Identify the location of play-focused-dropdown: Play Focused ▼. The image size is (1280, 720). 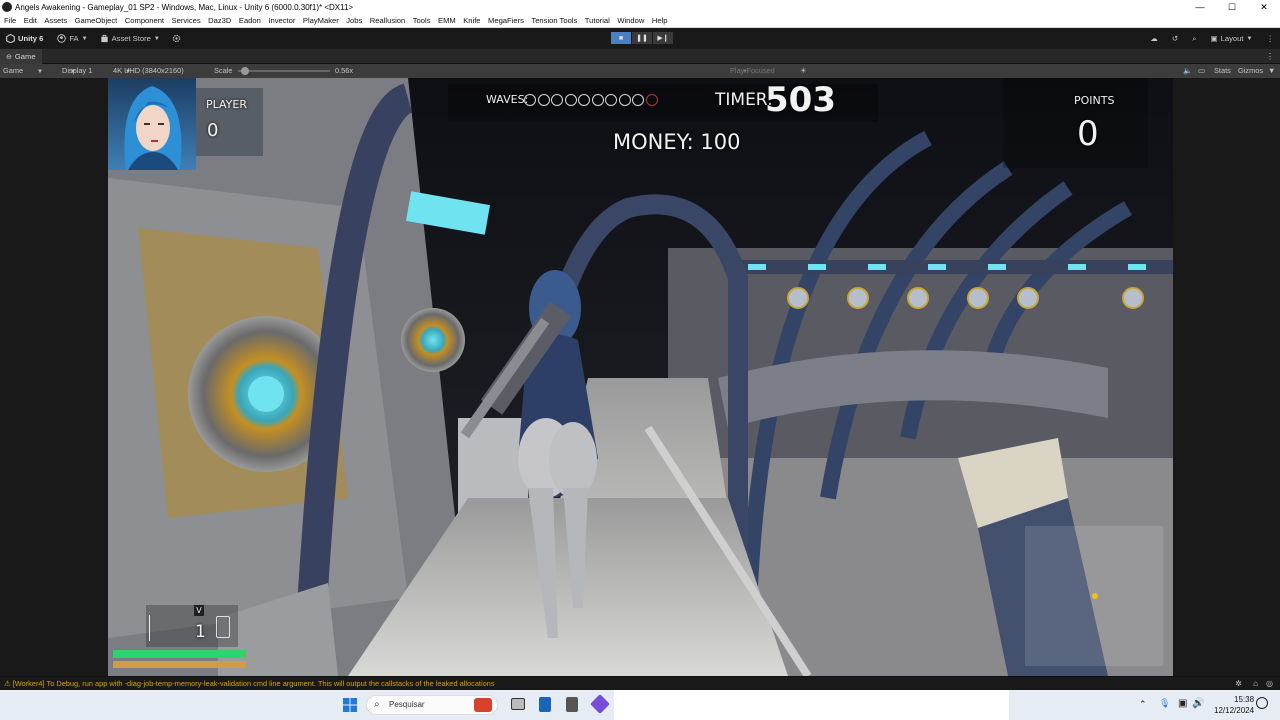
(752, 71).